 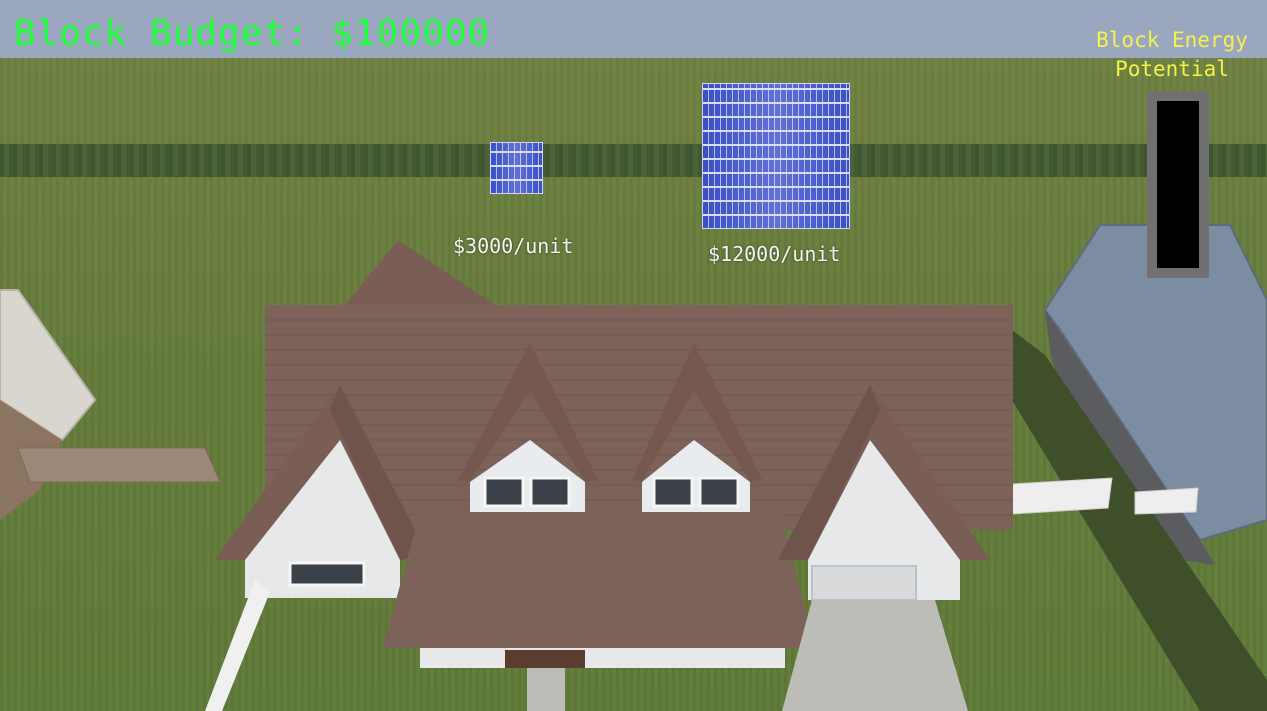 I want to click on solar-panel-small-price: $3000/unit, so click(x=513, y=246).